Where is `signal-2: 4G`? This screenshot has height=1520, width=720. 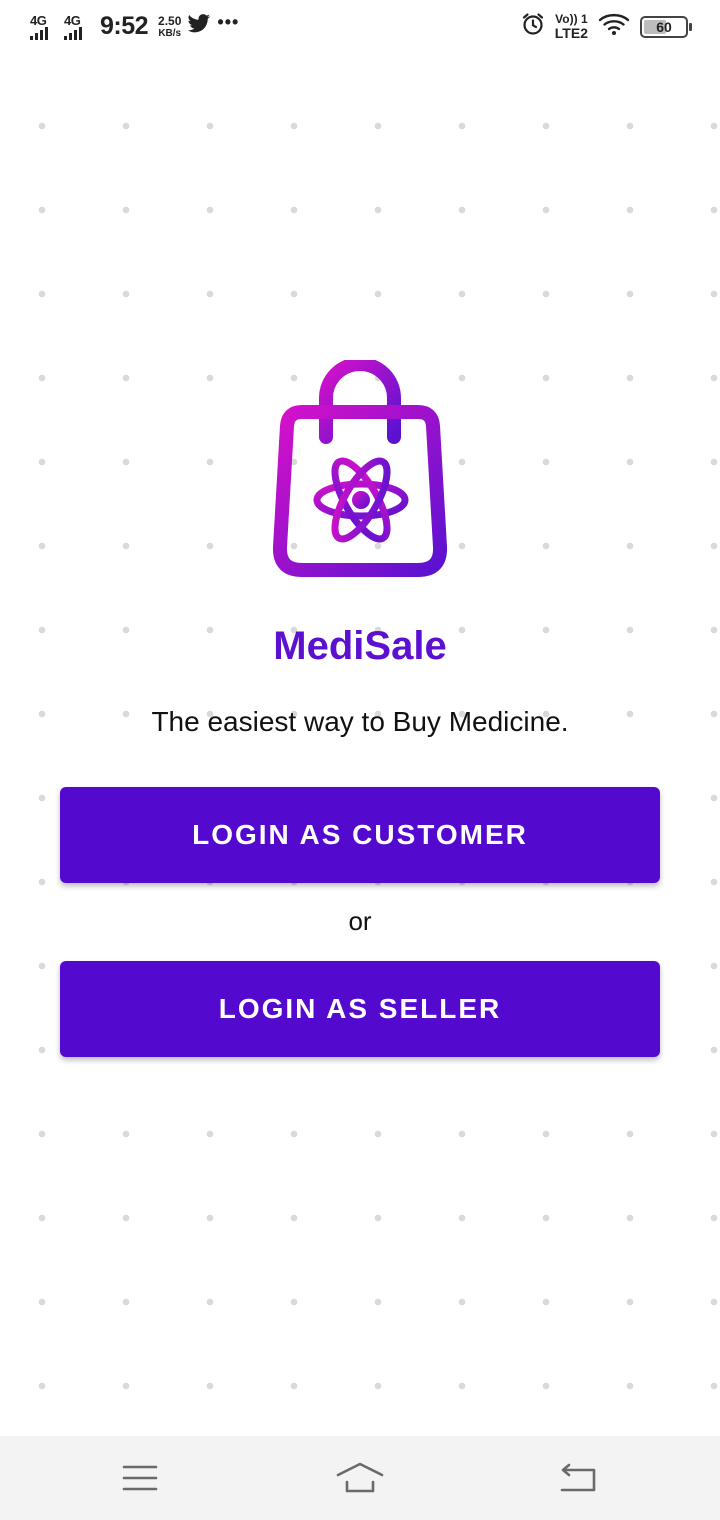 signal-2: 4G is located at coordinates (78, 27).